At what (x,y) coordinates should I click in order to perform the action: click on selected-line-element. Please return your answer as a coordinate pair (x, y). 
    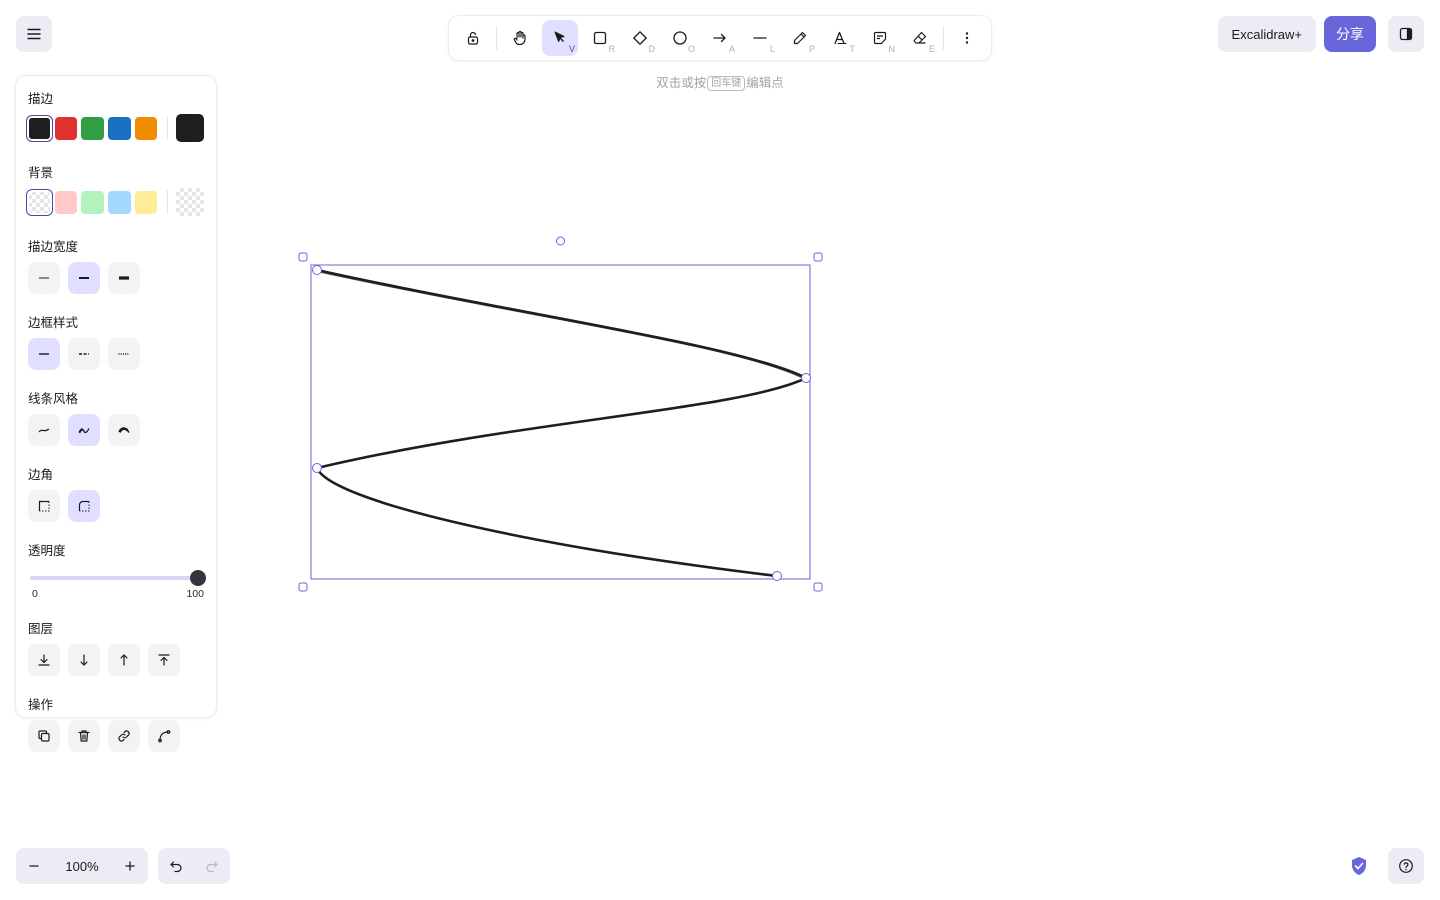
    Looking at the image, I should click on (561, 423).